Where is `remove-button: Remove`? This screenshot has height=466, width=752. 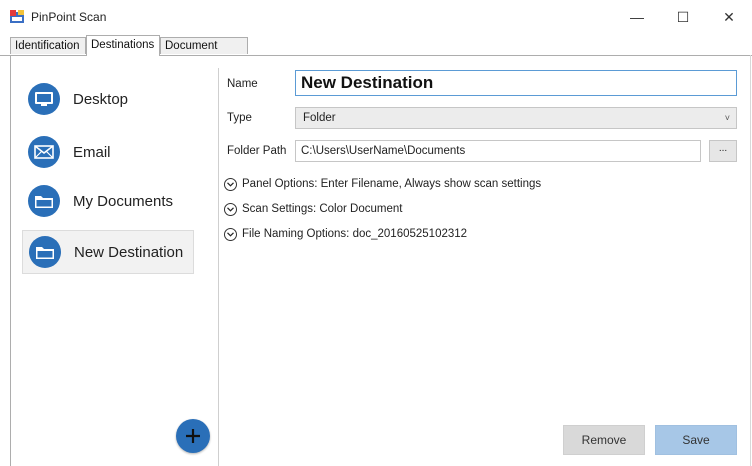
remove-button: Remove is located at coordinates (604, 440).